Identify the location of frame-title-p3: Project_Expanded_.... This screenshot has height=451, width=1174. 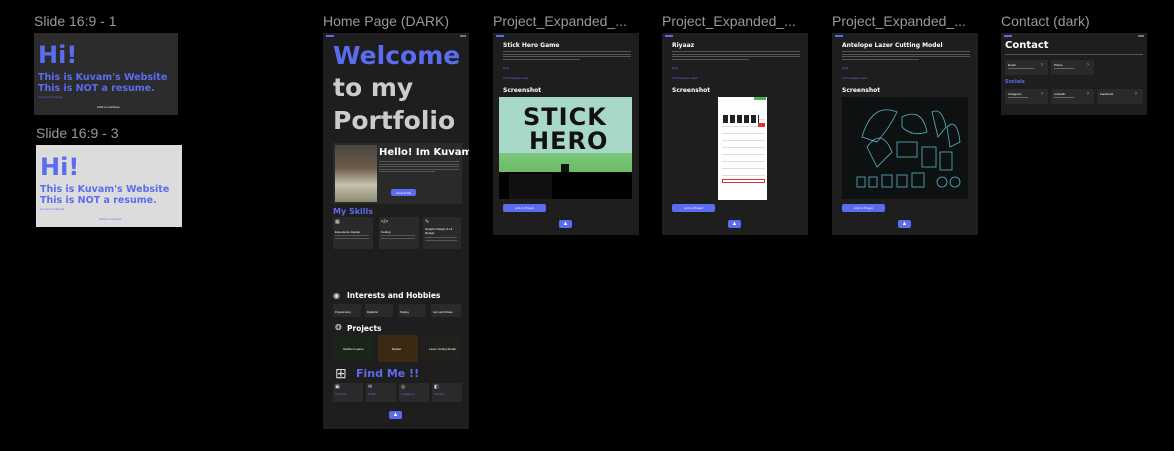
(905, 21).